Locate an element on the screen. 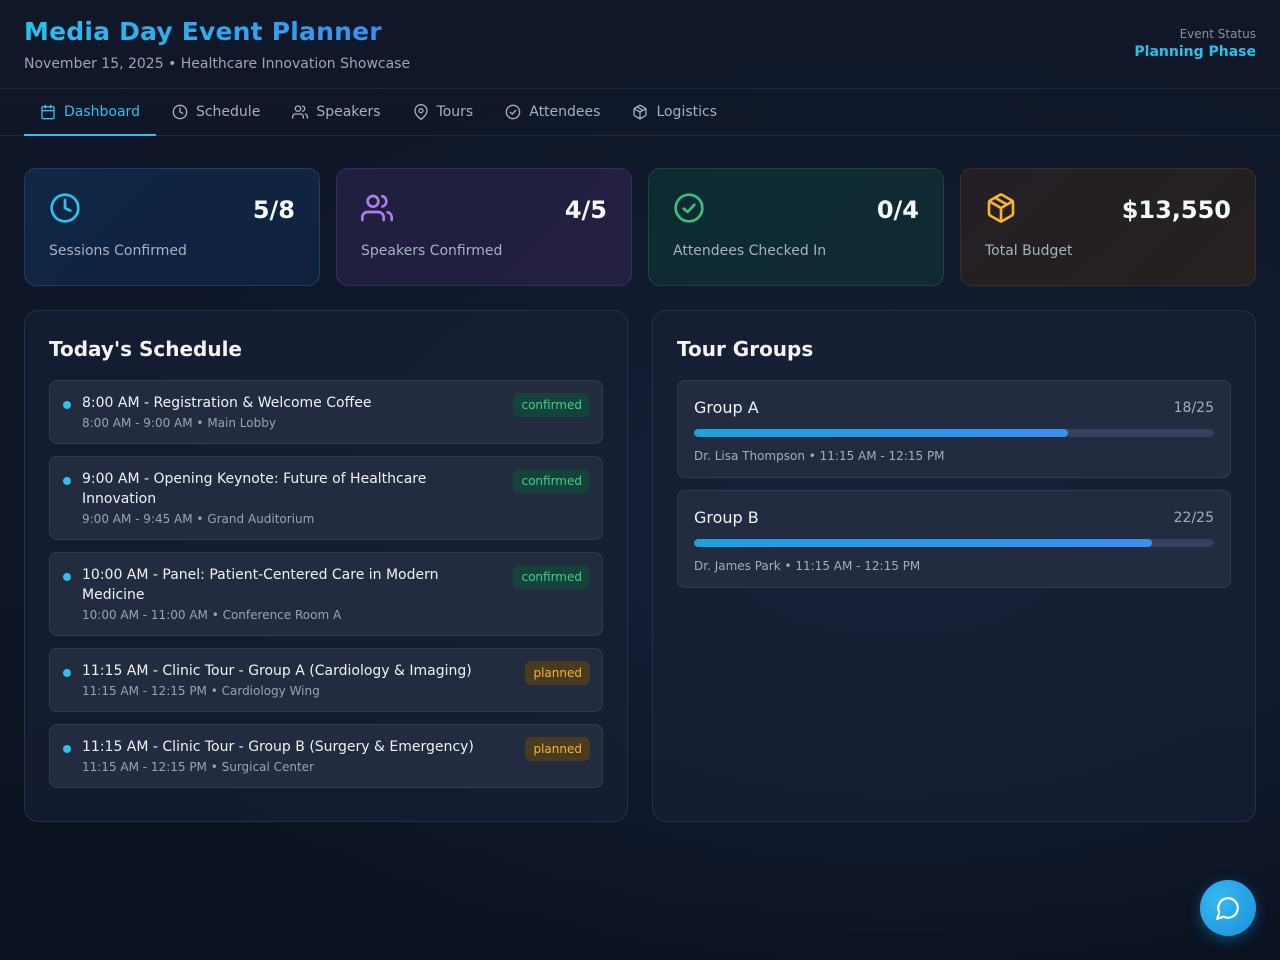 The height and width of the screenshot is (960, 1280). stat-label: Attendees Checked In is located at coordinates (750, 251).